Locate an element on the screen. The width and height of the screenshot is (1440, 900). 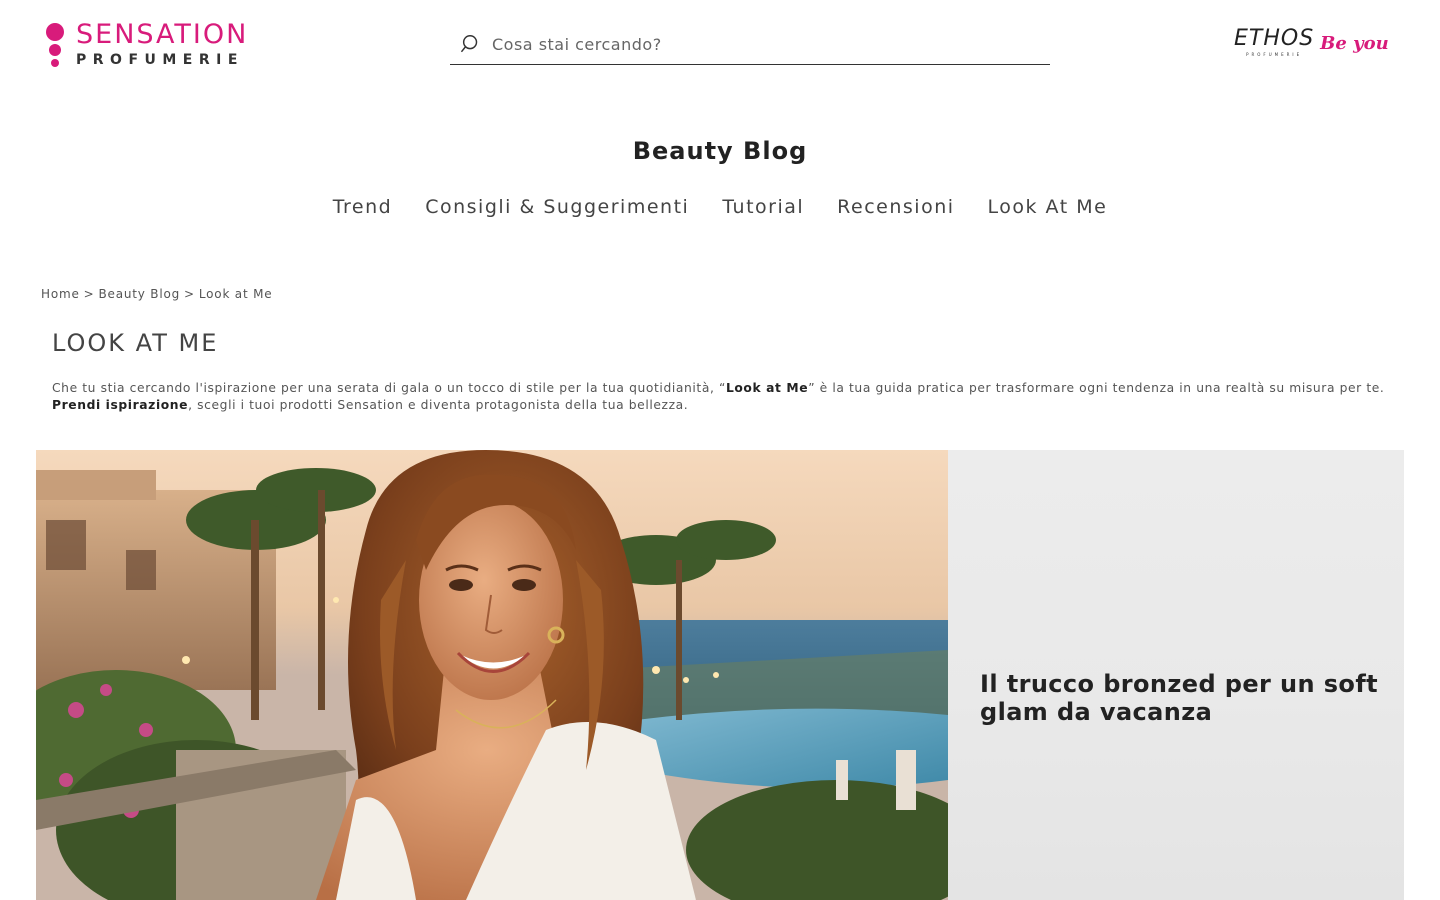
ethos-logo: ETHOS PROFUMERIE Be you is located at coordinates (1311, 42).